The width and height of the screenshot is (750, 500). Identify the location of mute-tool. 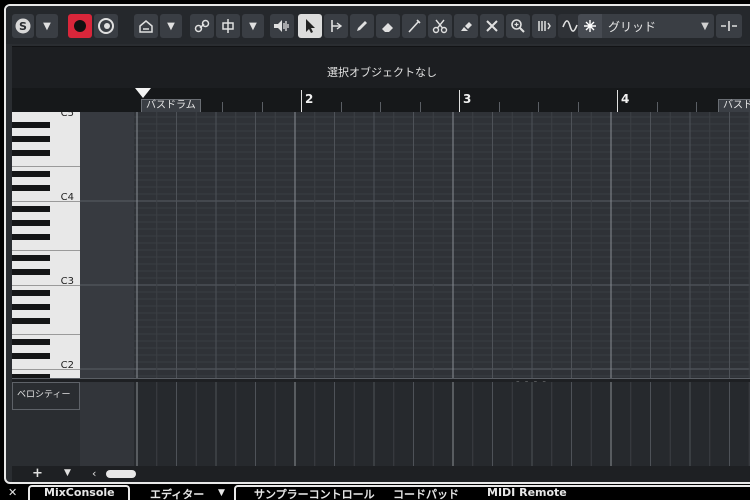
(492, 26).